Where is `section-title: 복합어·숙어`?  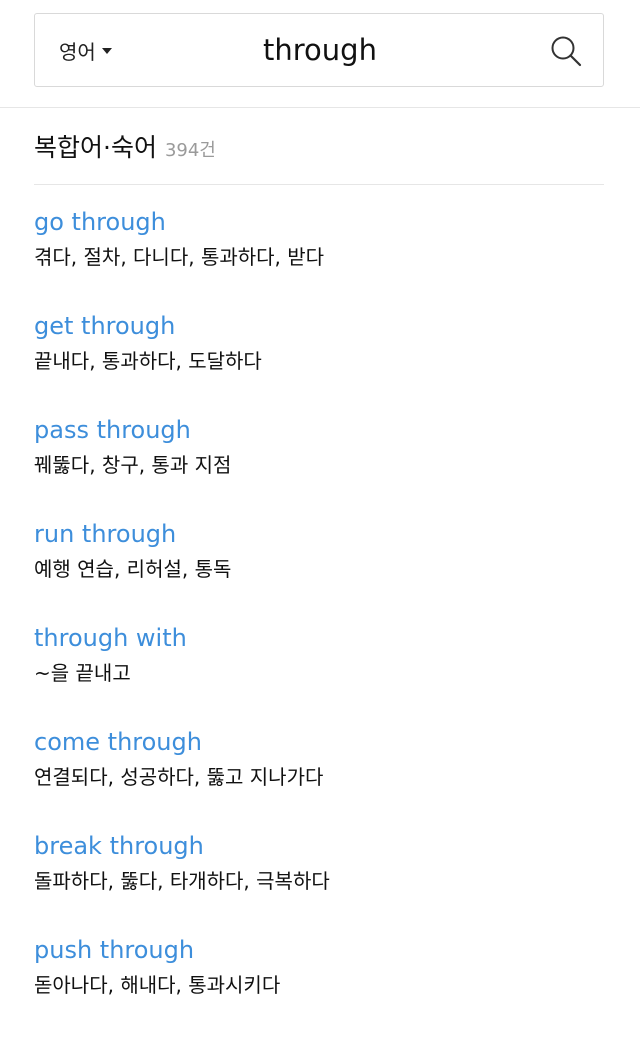 section-title: 복합어·숙어 is located at coordinates (95, 147).